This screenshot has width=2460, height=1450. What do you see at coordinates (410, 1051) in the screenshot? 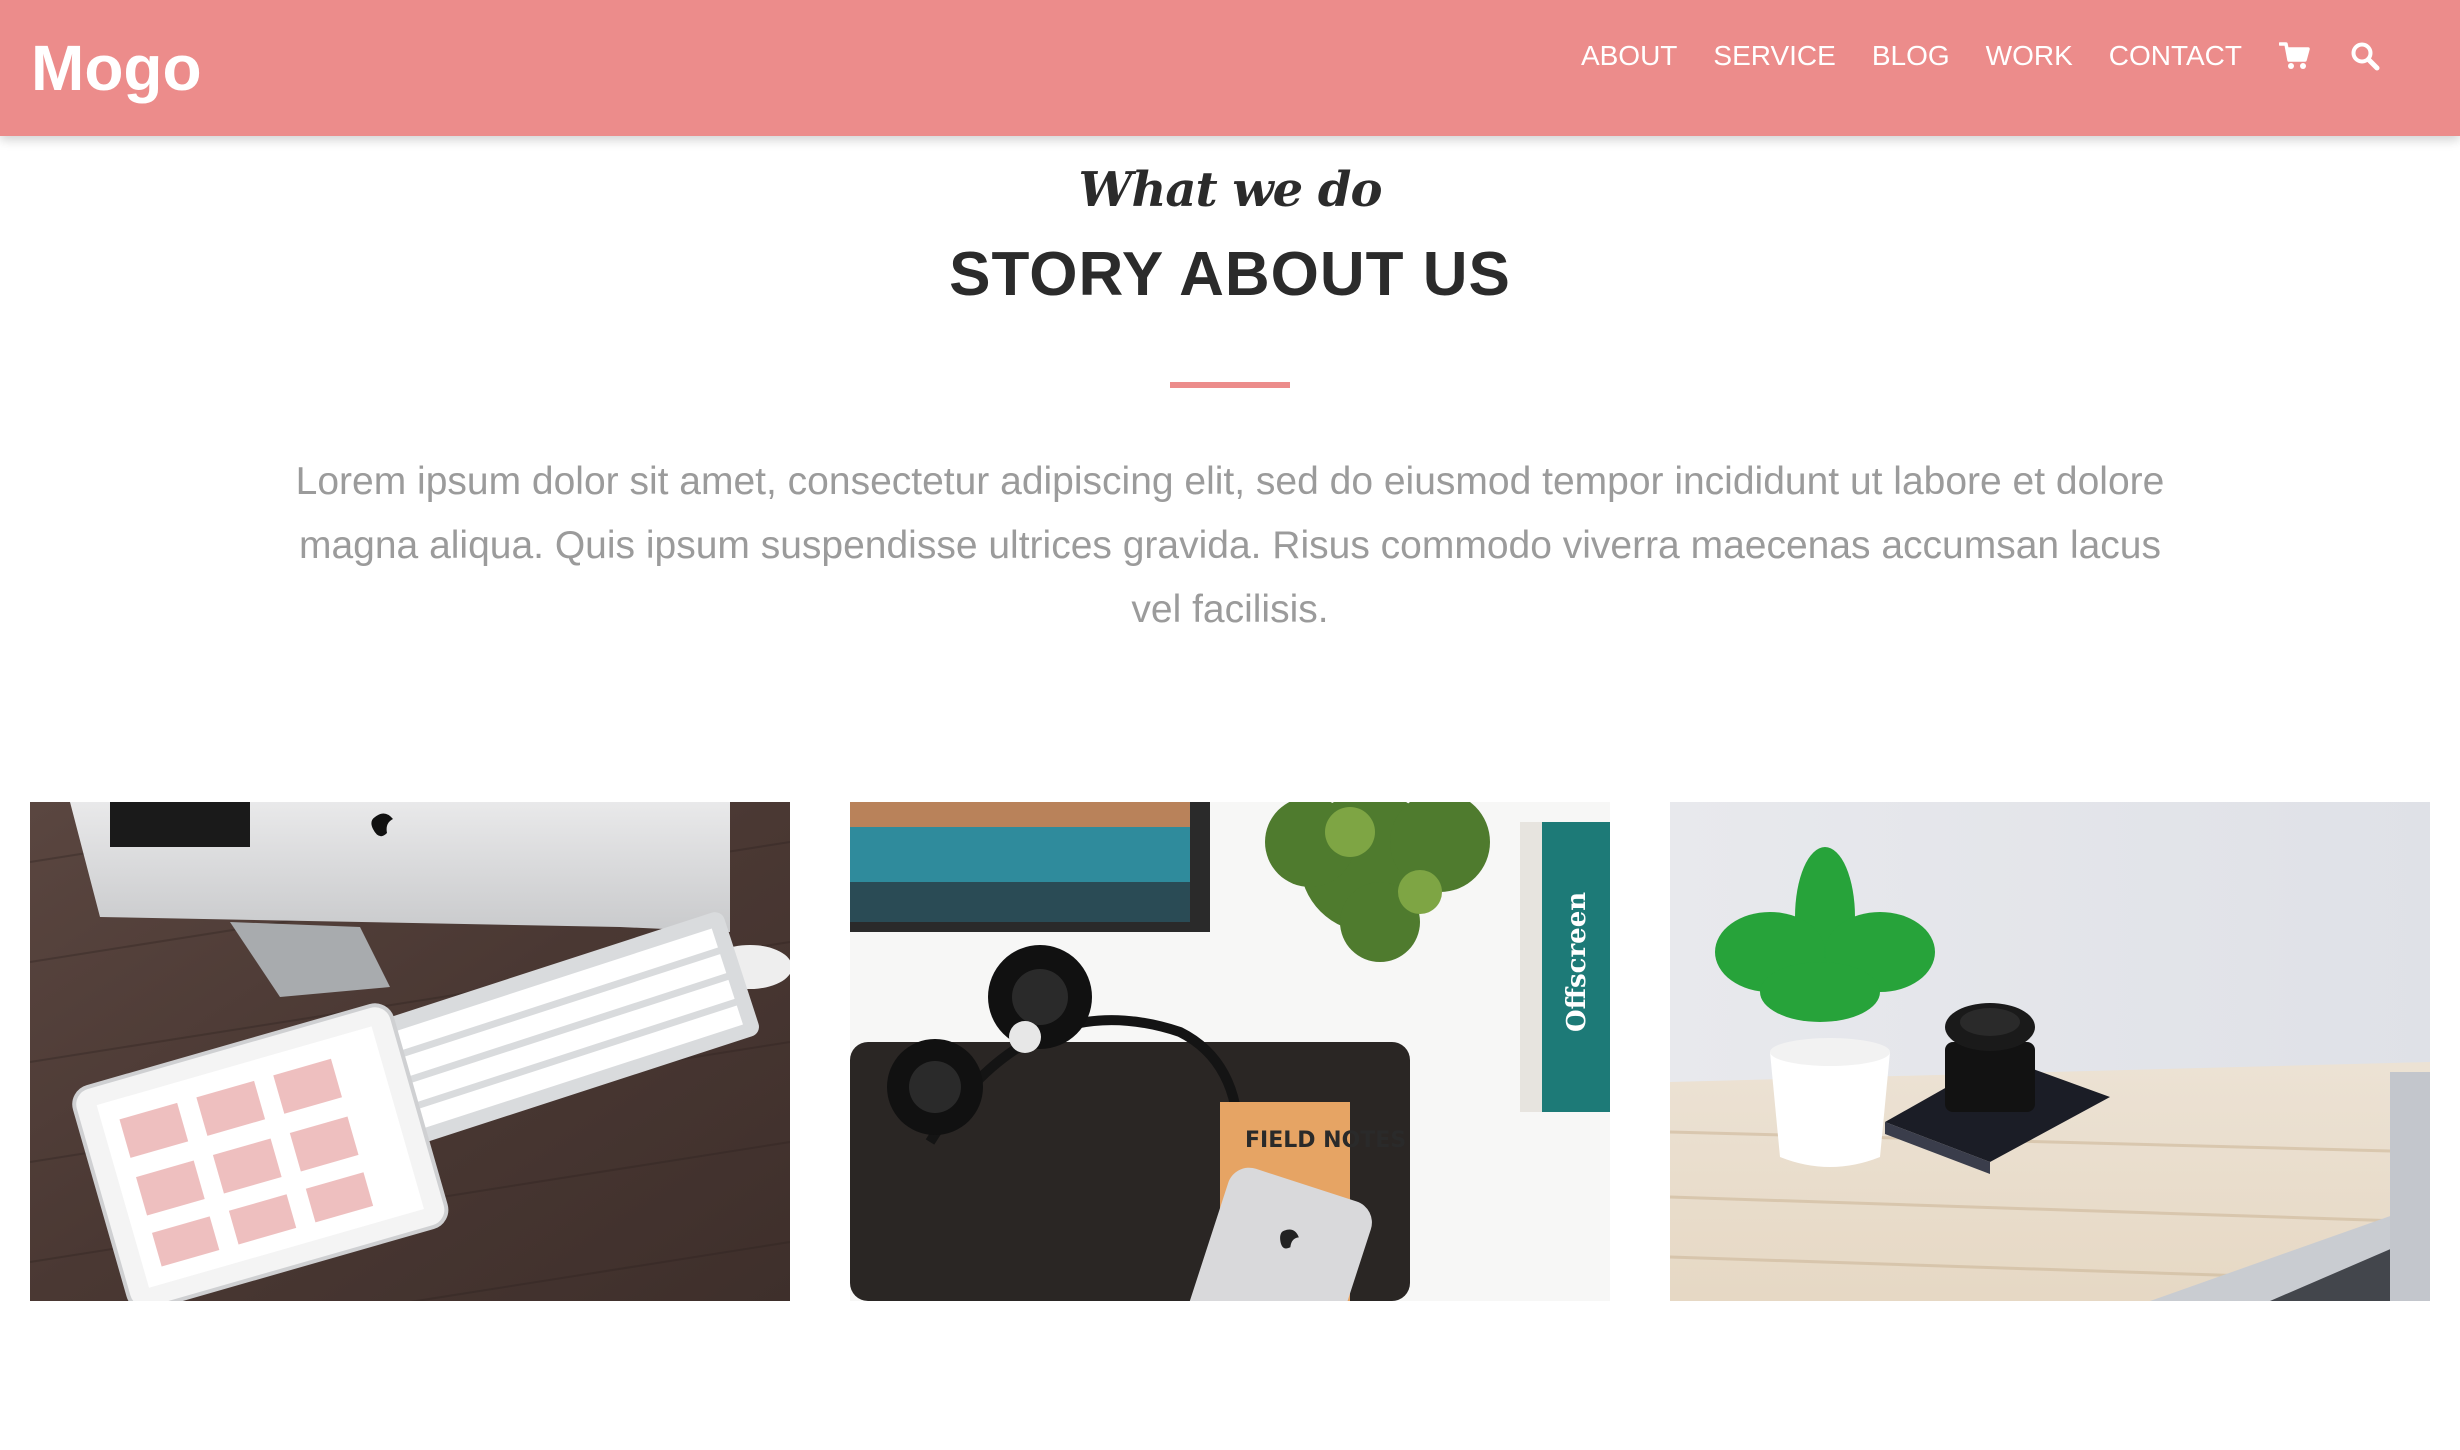
I see `photo-desk-workstation` at bounding box center [410, 1051].